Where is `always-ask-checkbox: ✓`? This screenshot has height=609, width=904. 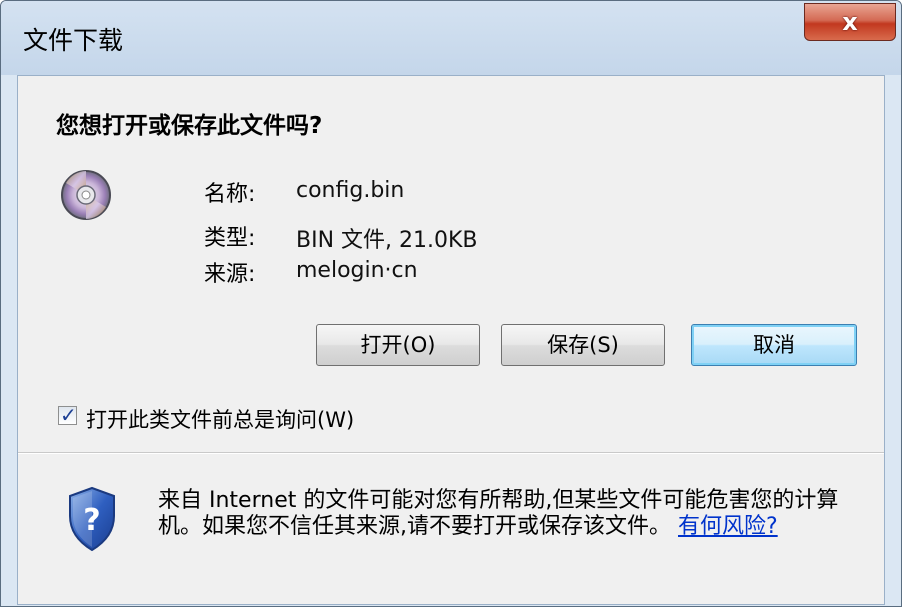 always-ask-checkbox: ✓ is located at coordinates (67, 415).